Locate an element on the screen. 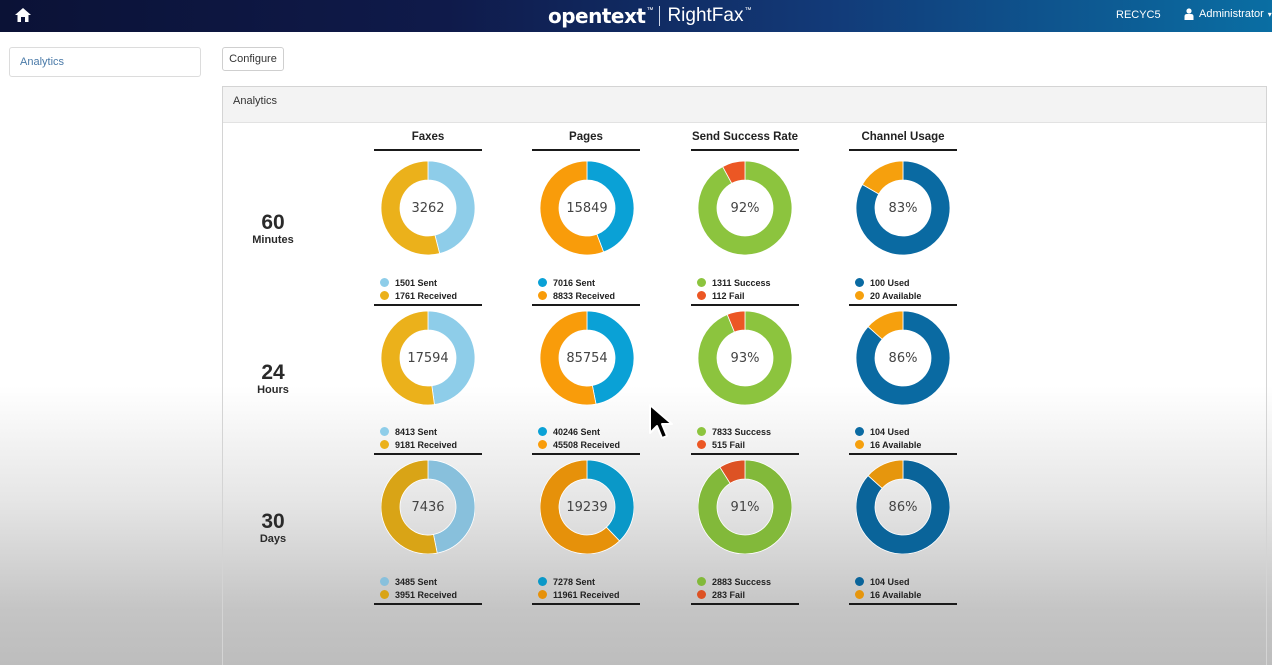 This screenshot has height=665, width=1272. legend-send-success-rate-24-hours: 7833 Success 515 Fail is located at coordinates (745, 440).